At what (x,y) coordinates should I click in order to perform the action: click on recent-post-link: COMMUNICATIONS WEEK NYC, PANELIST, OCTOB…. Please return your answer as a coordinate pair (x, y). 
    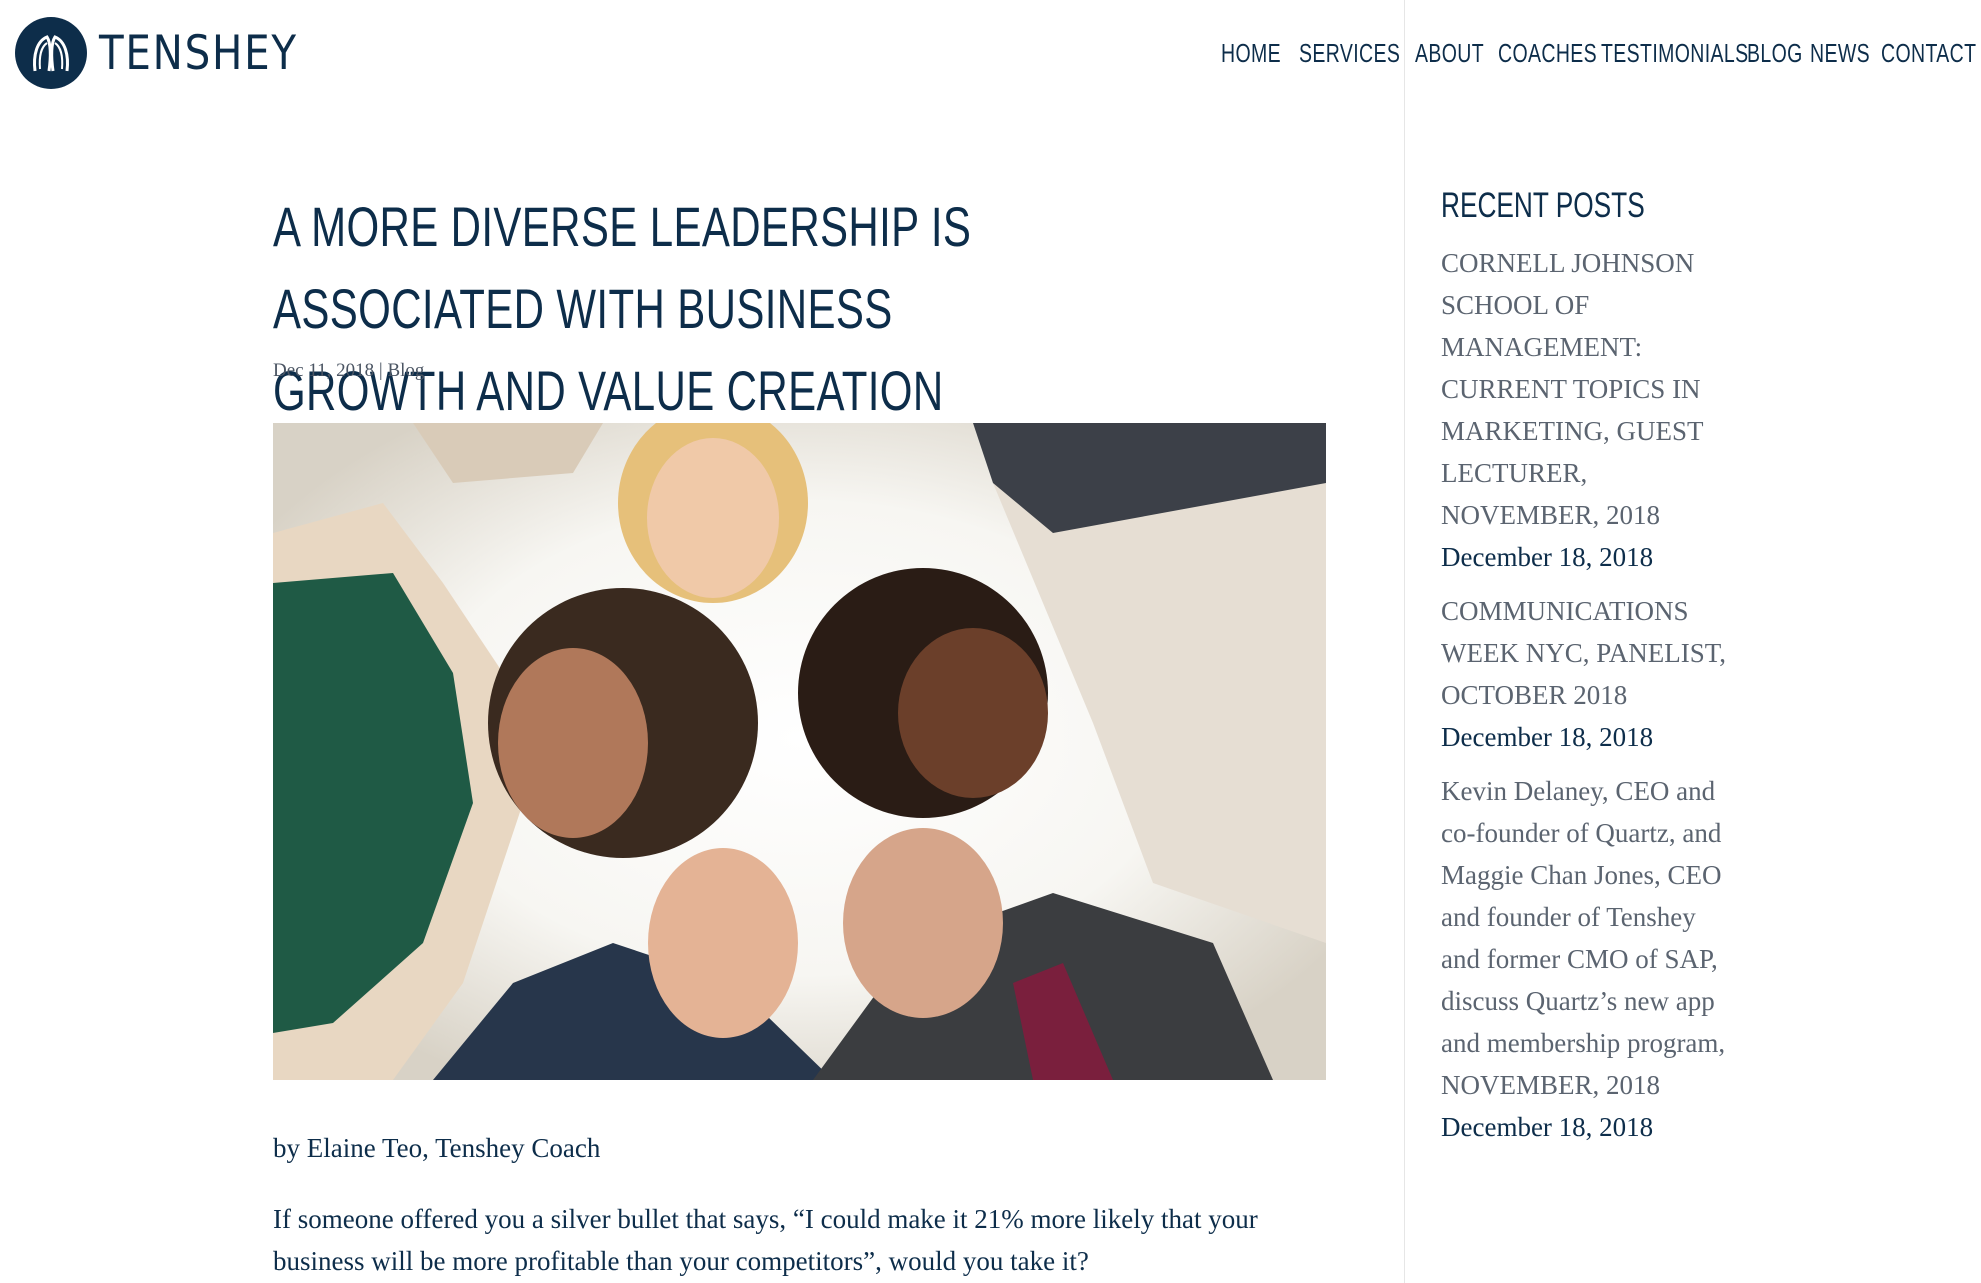
    Looking at the image, I should click on (1591, 653).